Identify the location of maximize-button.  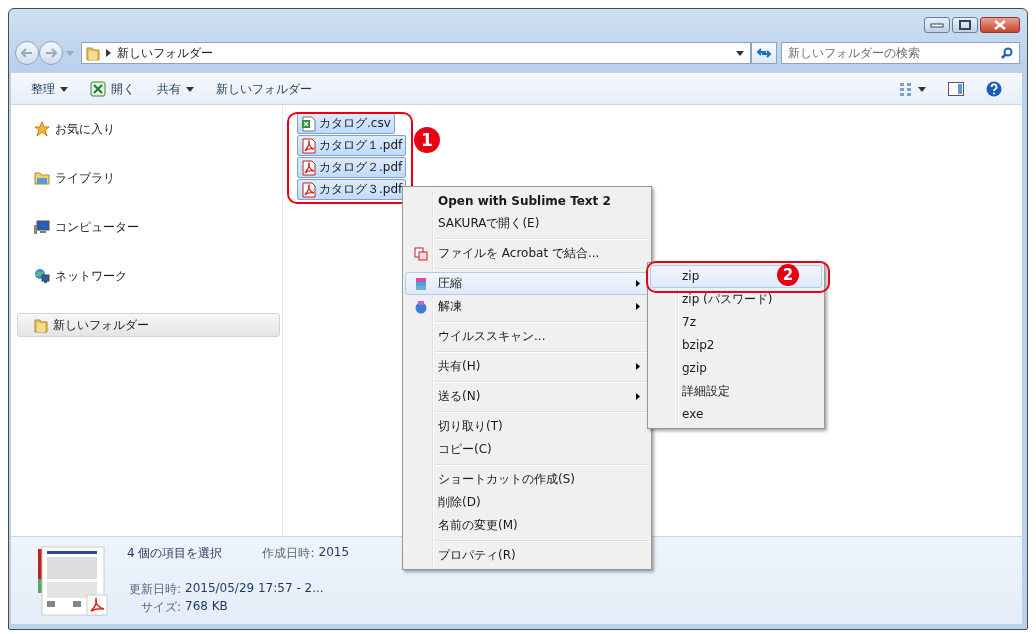
(965, 25).